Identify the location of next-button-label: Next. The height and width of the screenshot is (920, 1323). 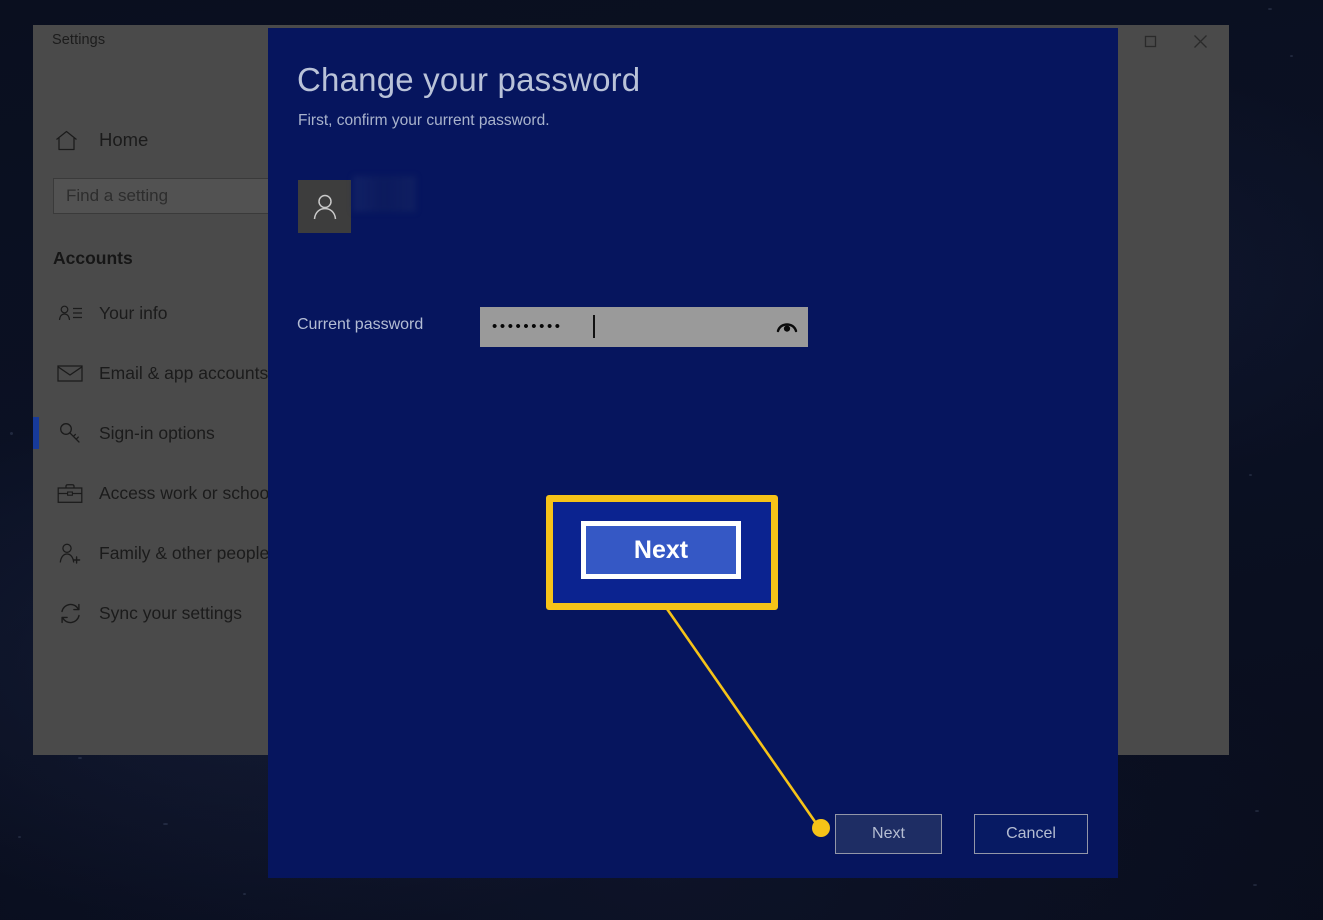
(888, 833).